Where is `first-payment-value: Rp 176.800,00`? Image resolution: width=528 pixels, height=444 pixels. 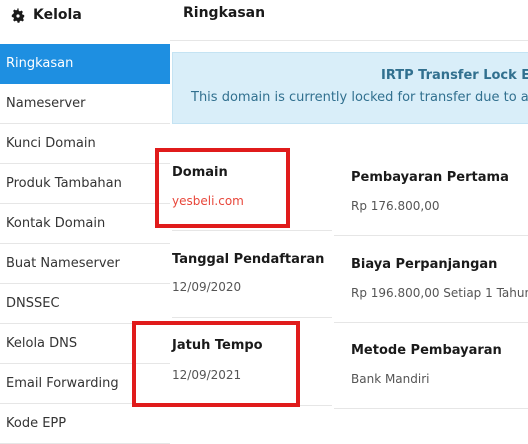
first-payment-value: Rp 176.800,00 is located at coordinates (395, 206).